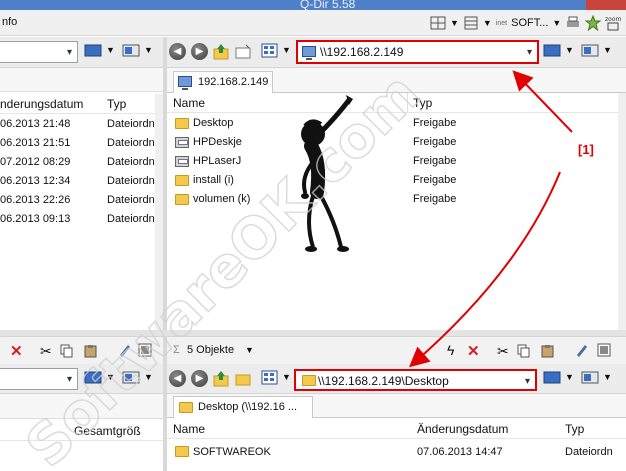  I want to click on arrow-to-bottom-address, so click(484, 269).